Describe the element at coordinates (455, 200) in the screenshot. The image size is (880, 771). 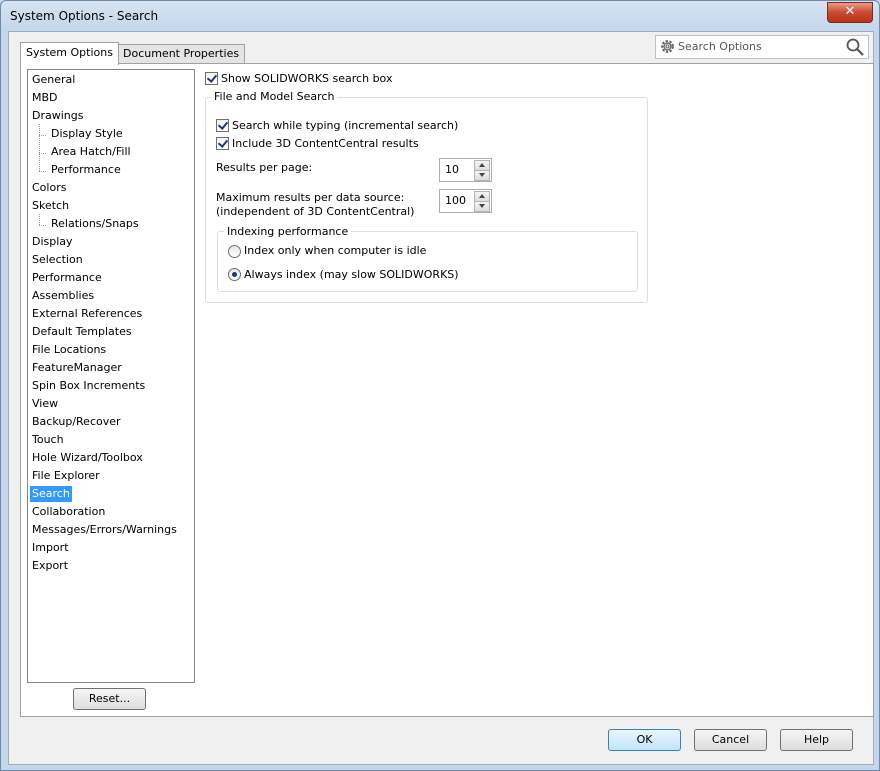
I see `max-results-value: 100` at that location.